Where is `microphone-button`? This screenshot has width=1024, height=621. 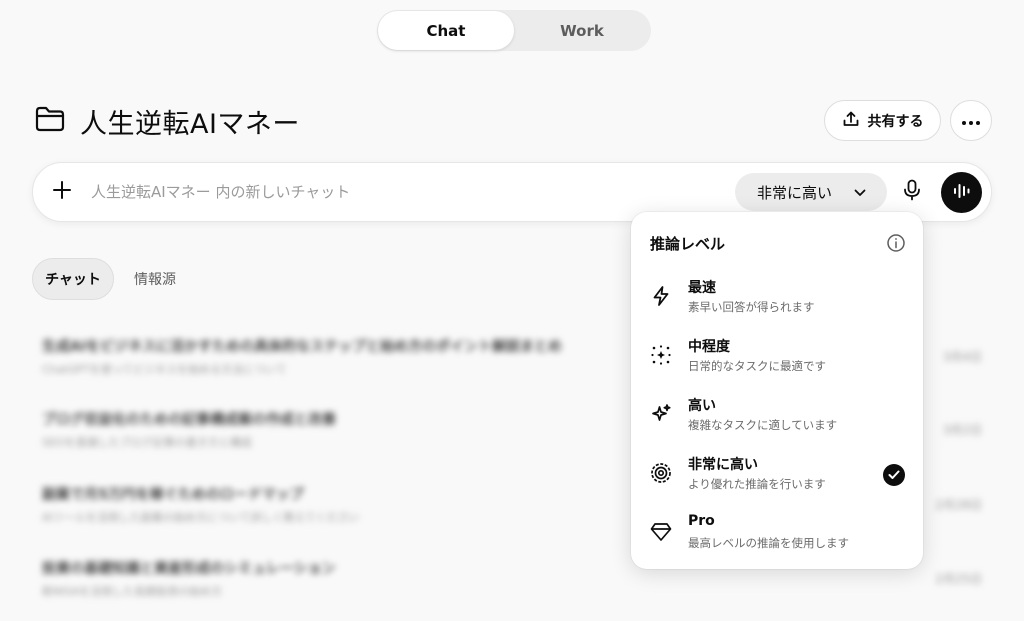 microphone-button is located at coordinates (912, 192).